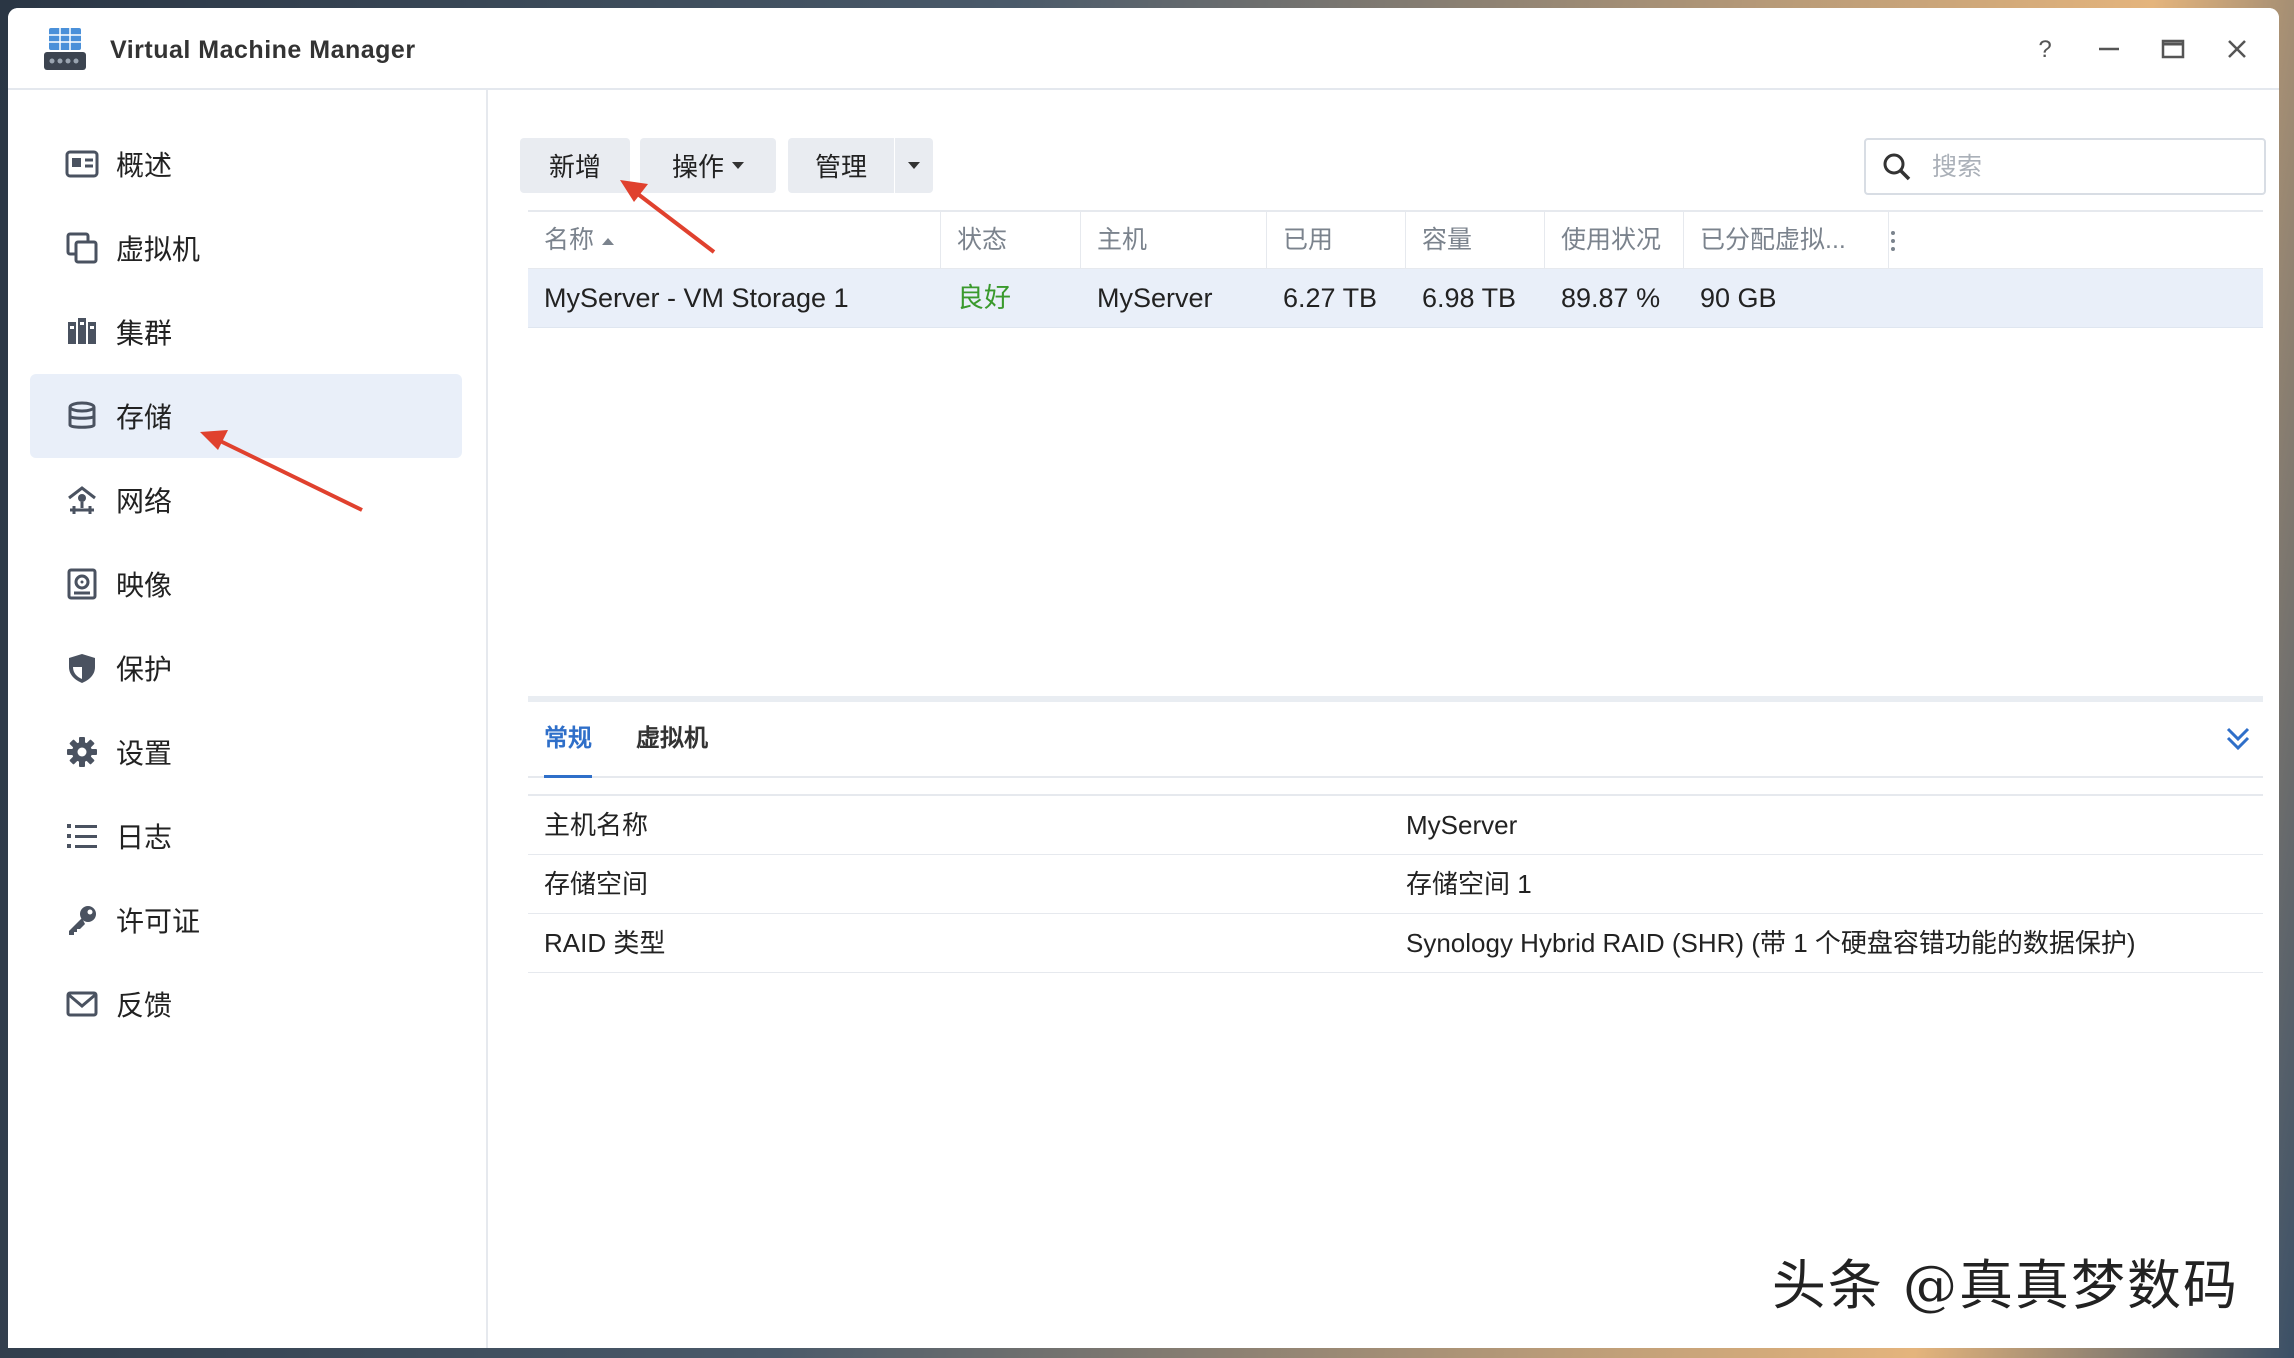 The height and width of the screenshot is (1358, 2294). I want to click on annotation-arrows, so click(458, 346).